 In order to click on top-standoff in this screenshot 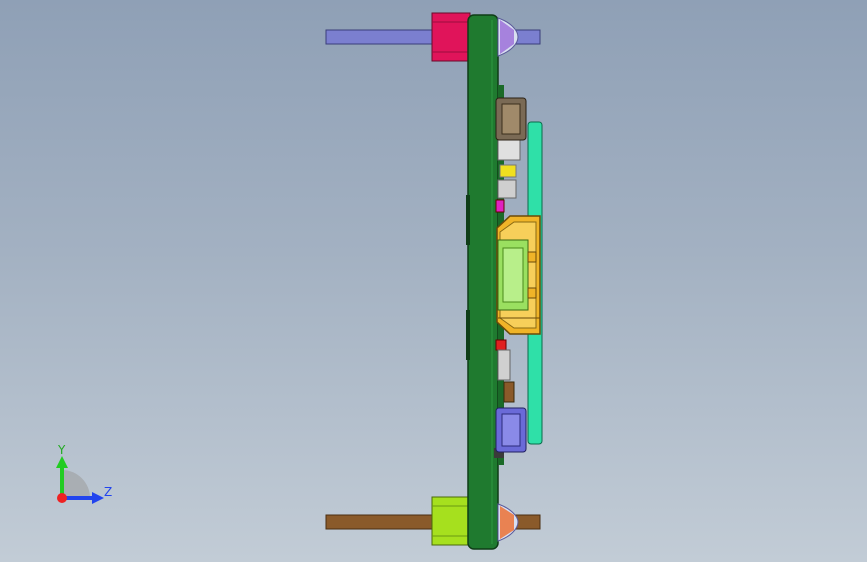, I will do `click(451, 37)`.